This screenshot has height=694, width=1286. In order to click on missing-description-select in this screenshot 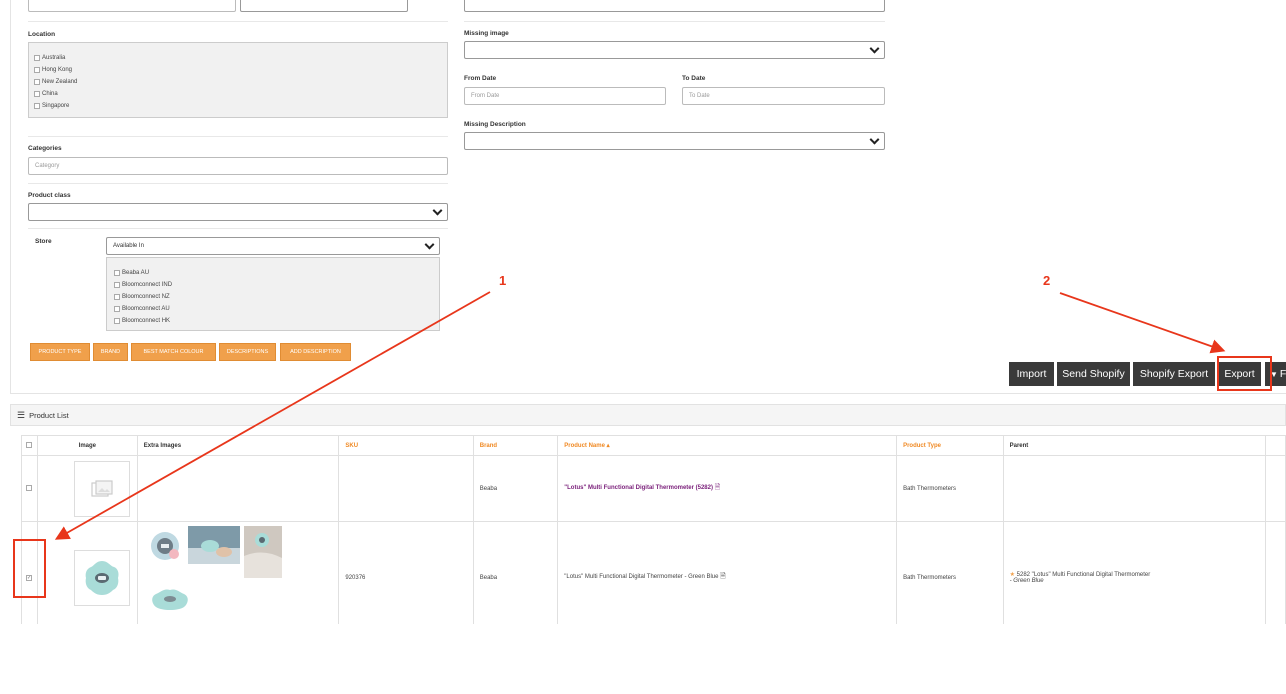, I will do `click(674, 141)`.